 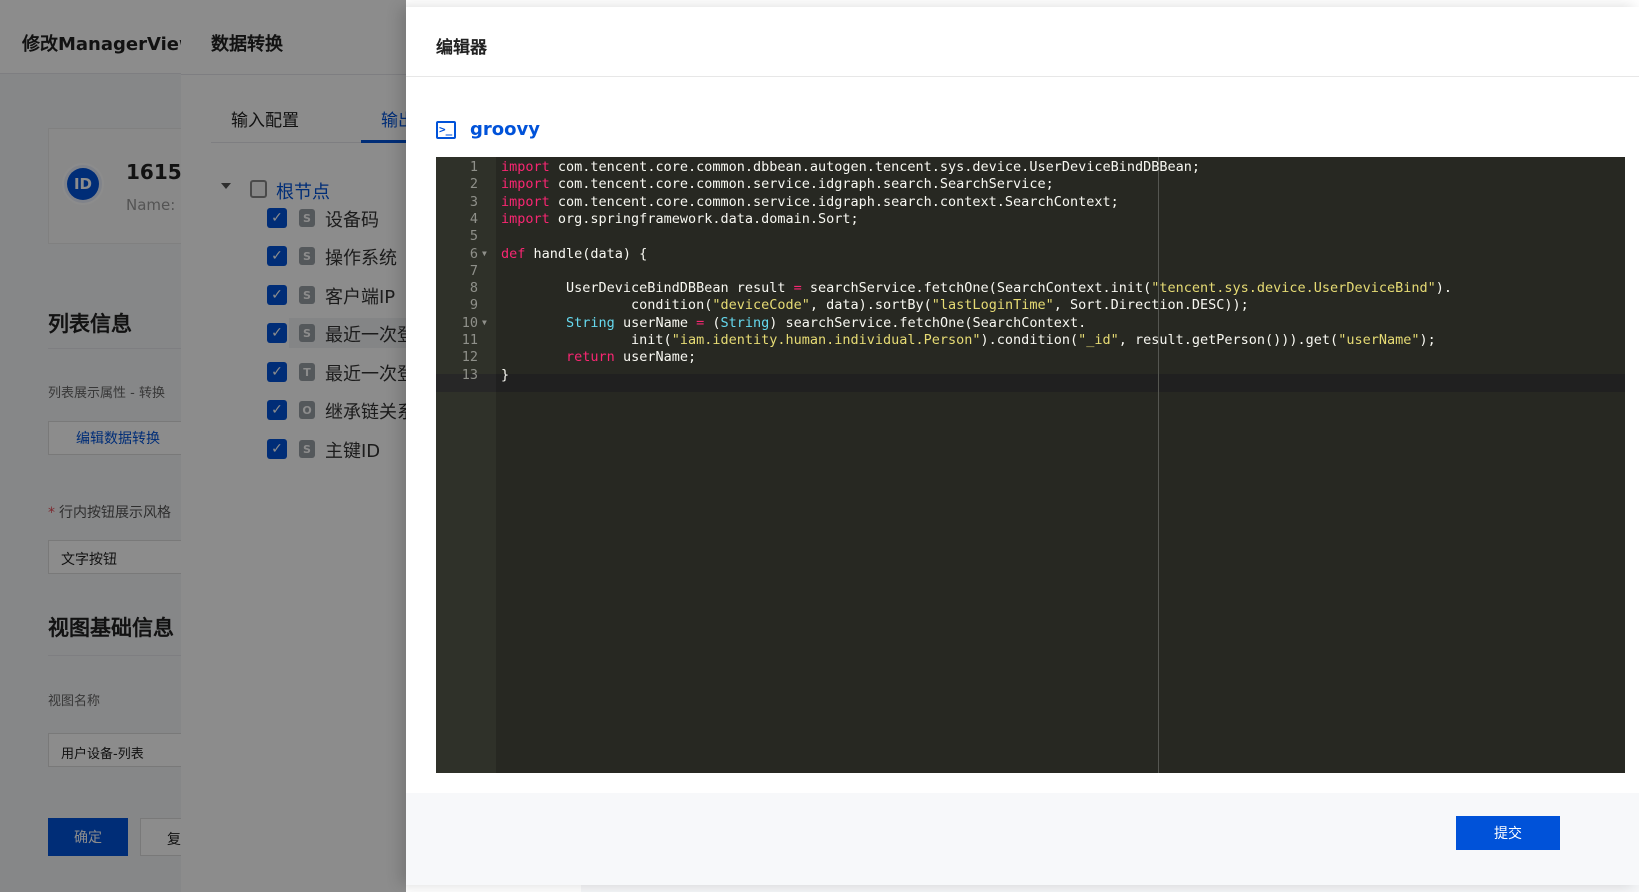 What do you see at coordinates (473, 184) in the screenshot?
I see `line-number: 2` at bounding box center [473, 184].